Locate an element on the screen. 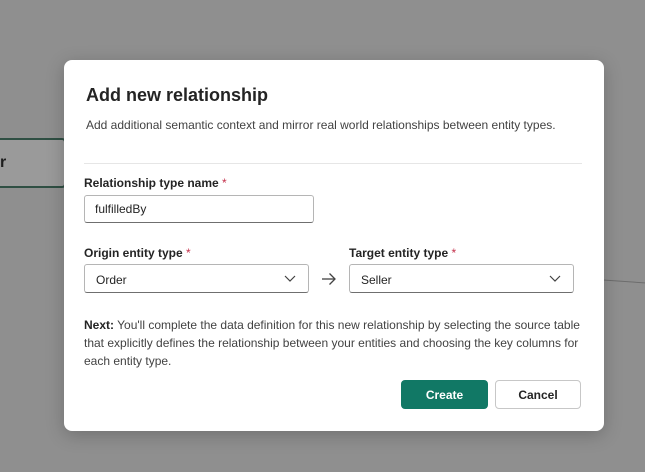 This screenshot has height=472, width=645. background-entity-node is located at coordinates (33, 163).